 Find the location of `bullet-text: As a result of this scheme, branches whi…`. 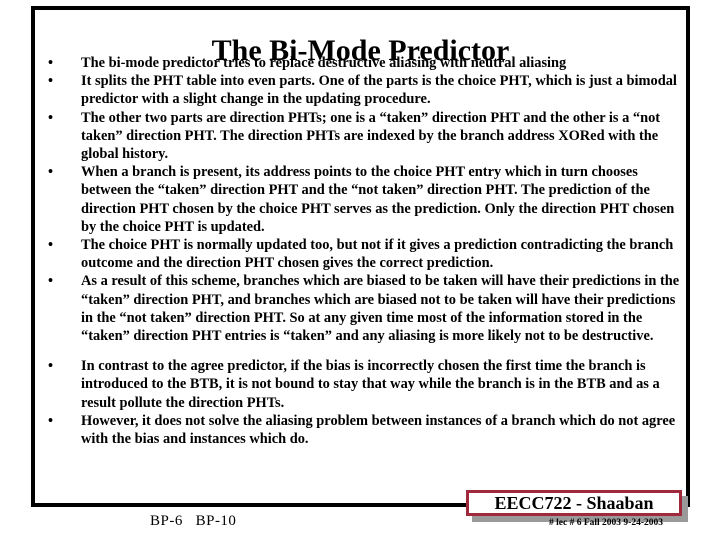

bullet-text: As a result of this scheme, branches whi… is located at coordinates (380, 309).